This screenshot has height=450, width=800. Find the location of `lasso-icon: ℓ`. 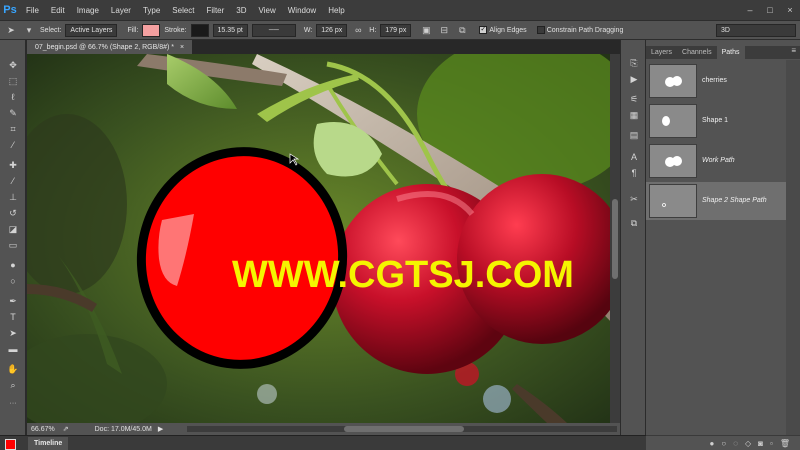

lasso-icon: ℓ is located at coordinates (13, 97).